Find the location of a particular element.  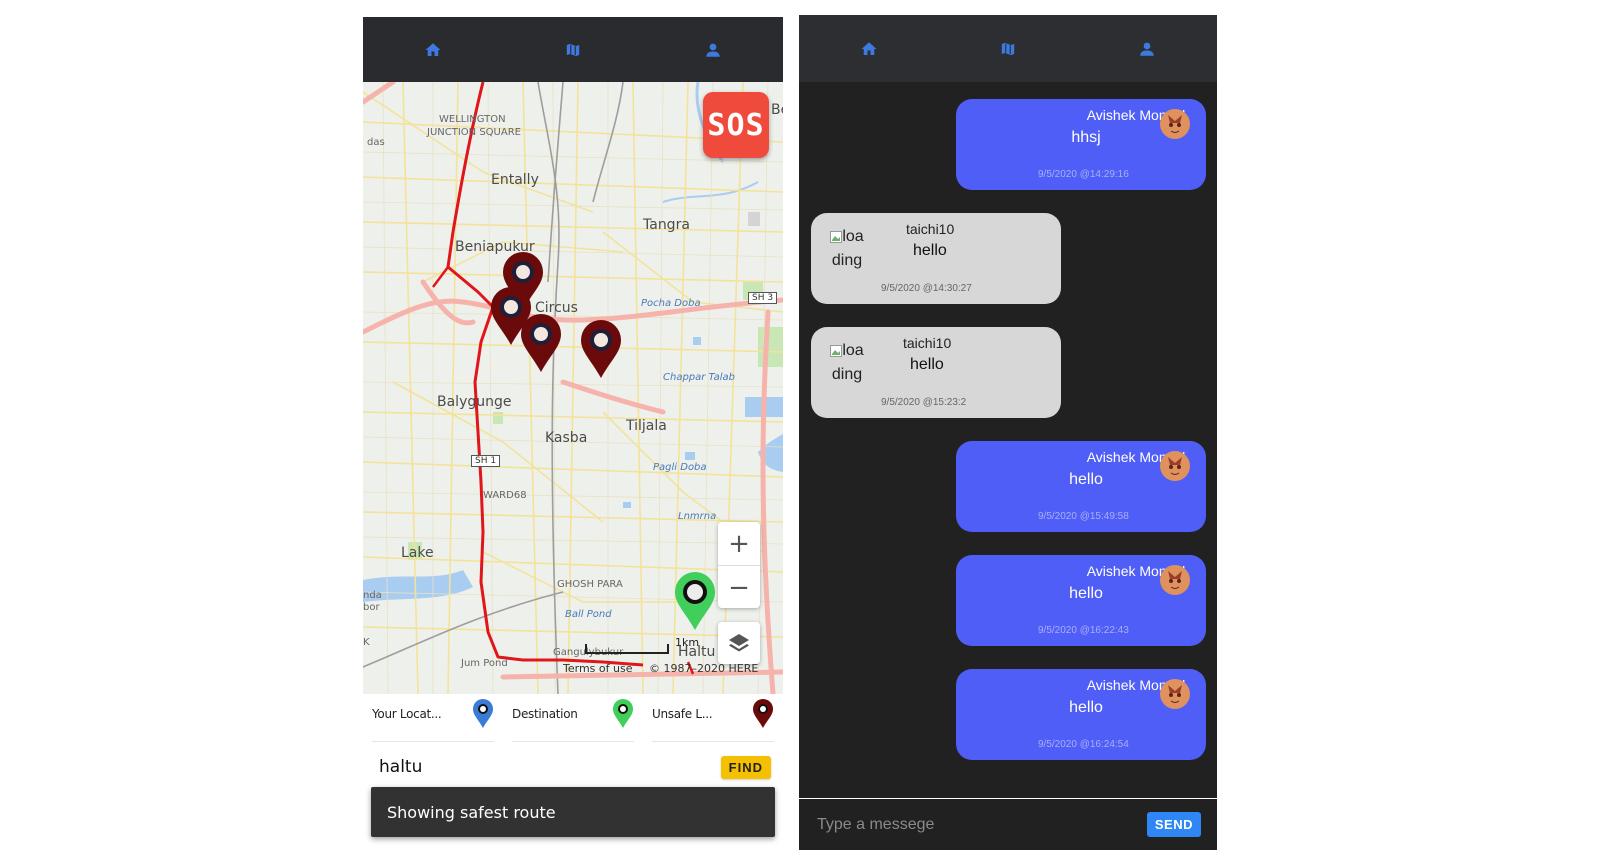

sos-button: SOS is located at coordinates (736, 125).